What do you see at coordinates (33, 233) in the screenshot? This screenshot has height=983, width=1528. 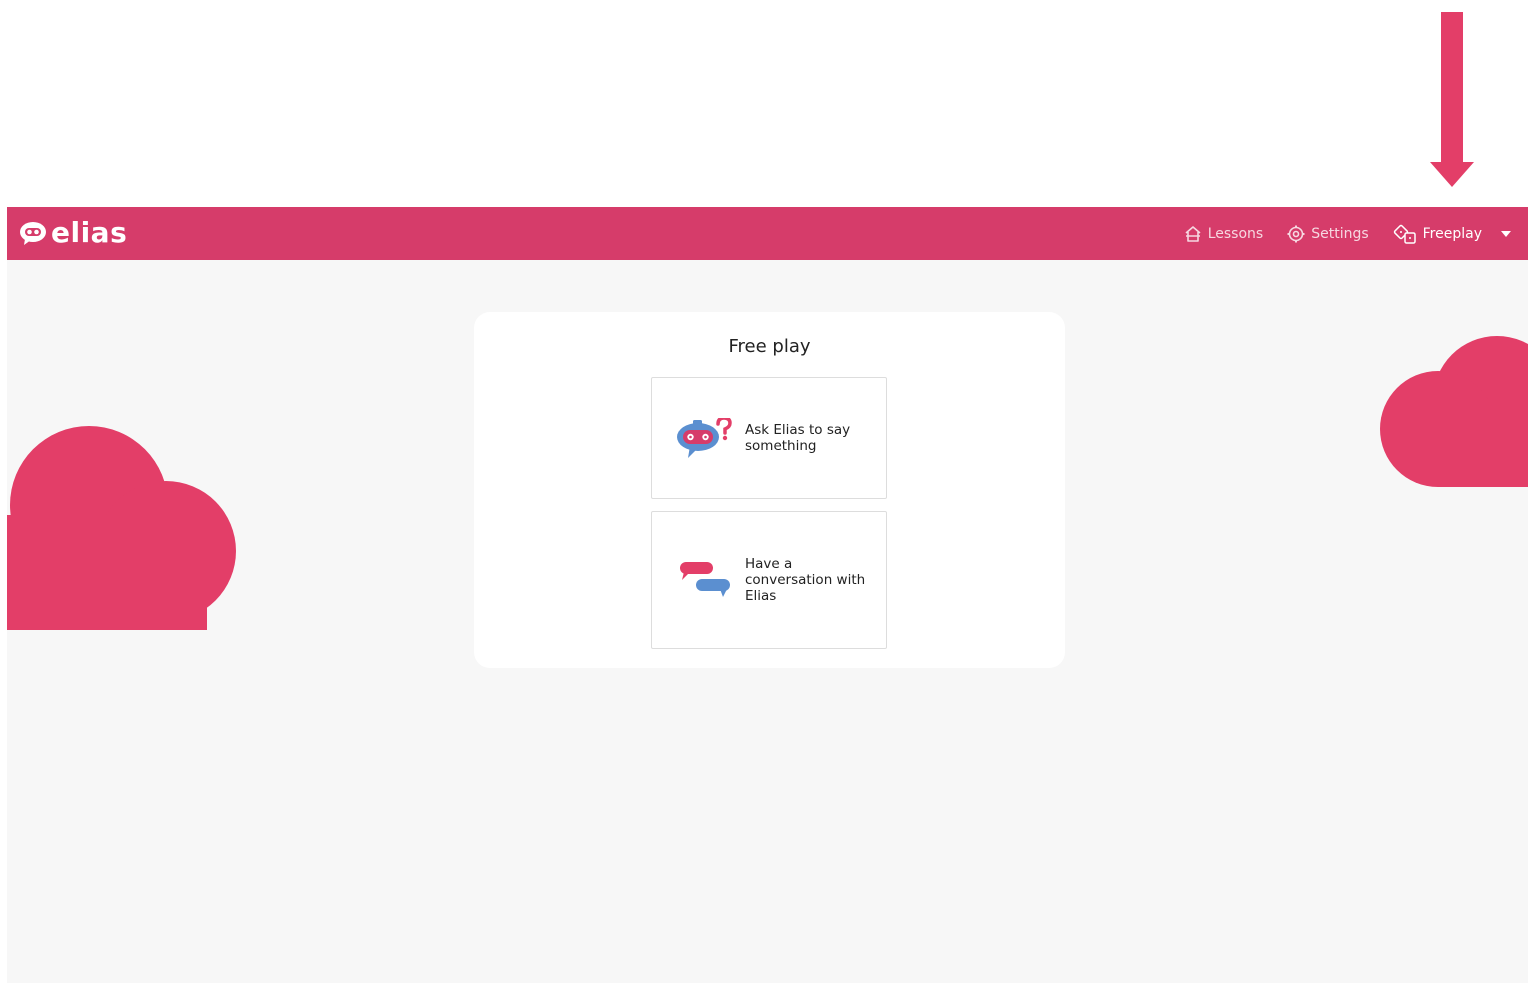 I see `logo-icon` at bounding box center [33, 233].